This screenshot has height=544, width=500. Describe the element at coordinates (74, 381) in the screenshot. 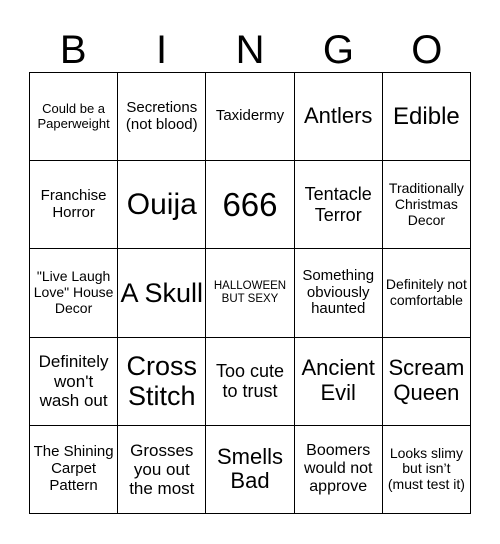

I see `bingo-cell: Definitely won't wash out` at that location.